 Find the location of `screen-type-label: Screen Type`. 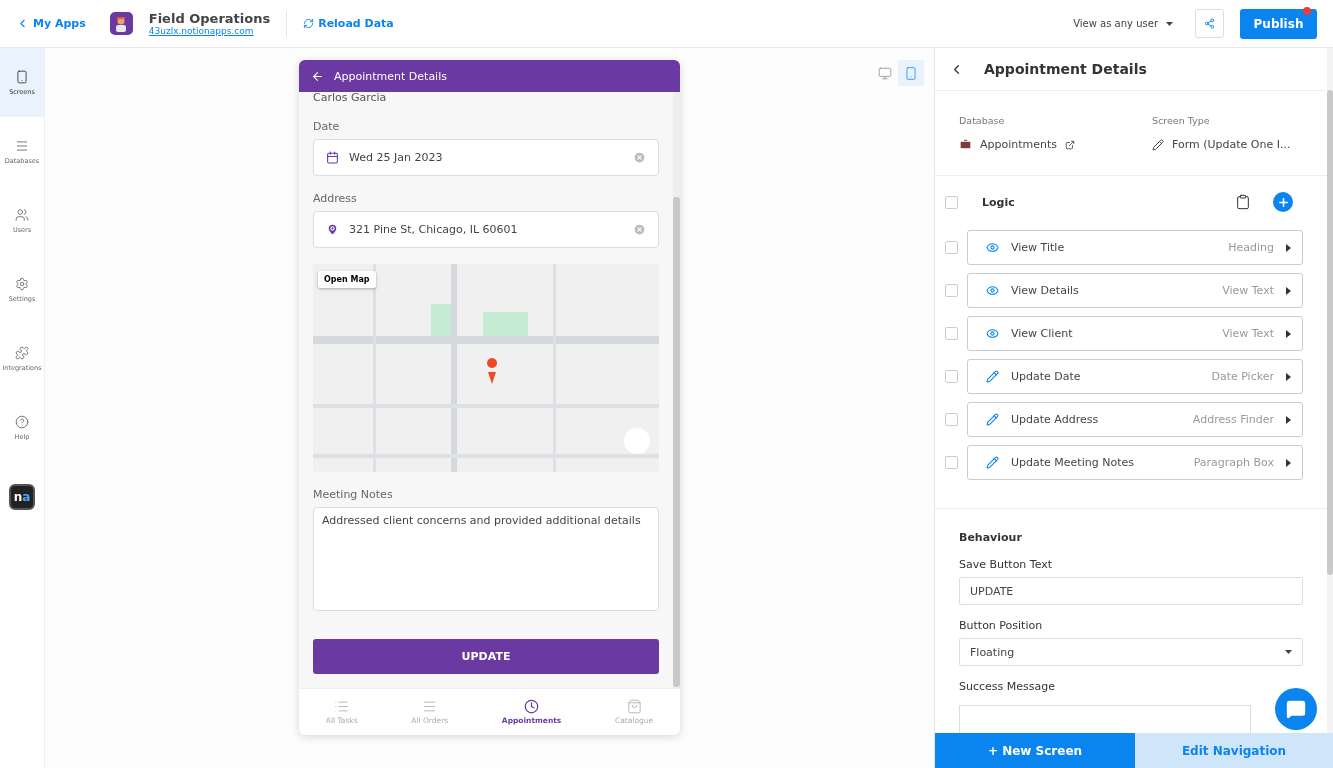

screen-type-label: Screen Type is located at coordinates (1181, 120).